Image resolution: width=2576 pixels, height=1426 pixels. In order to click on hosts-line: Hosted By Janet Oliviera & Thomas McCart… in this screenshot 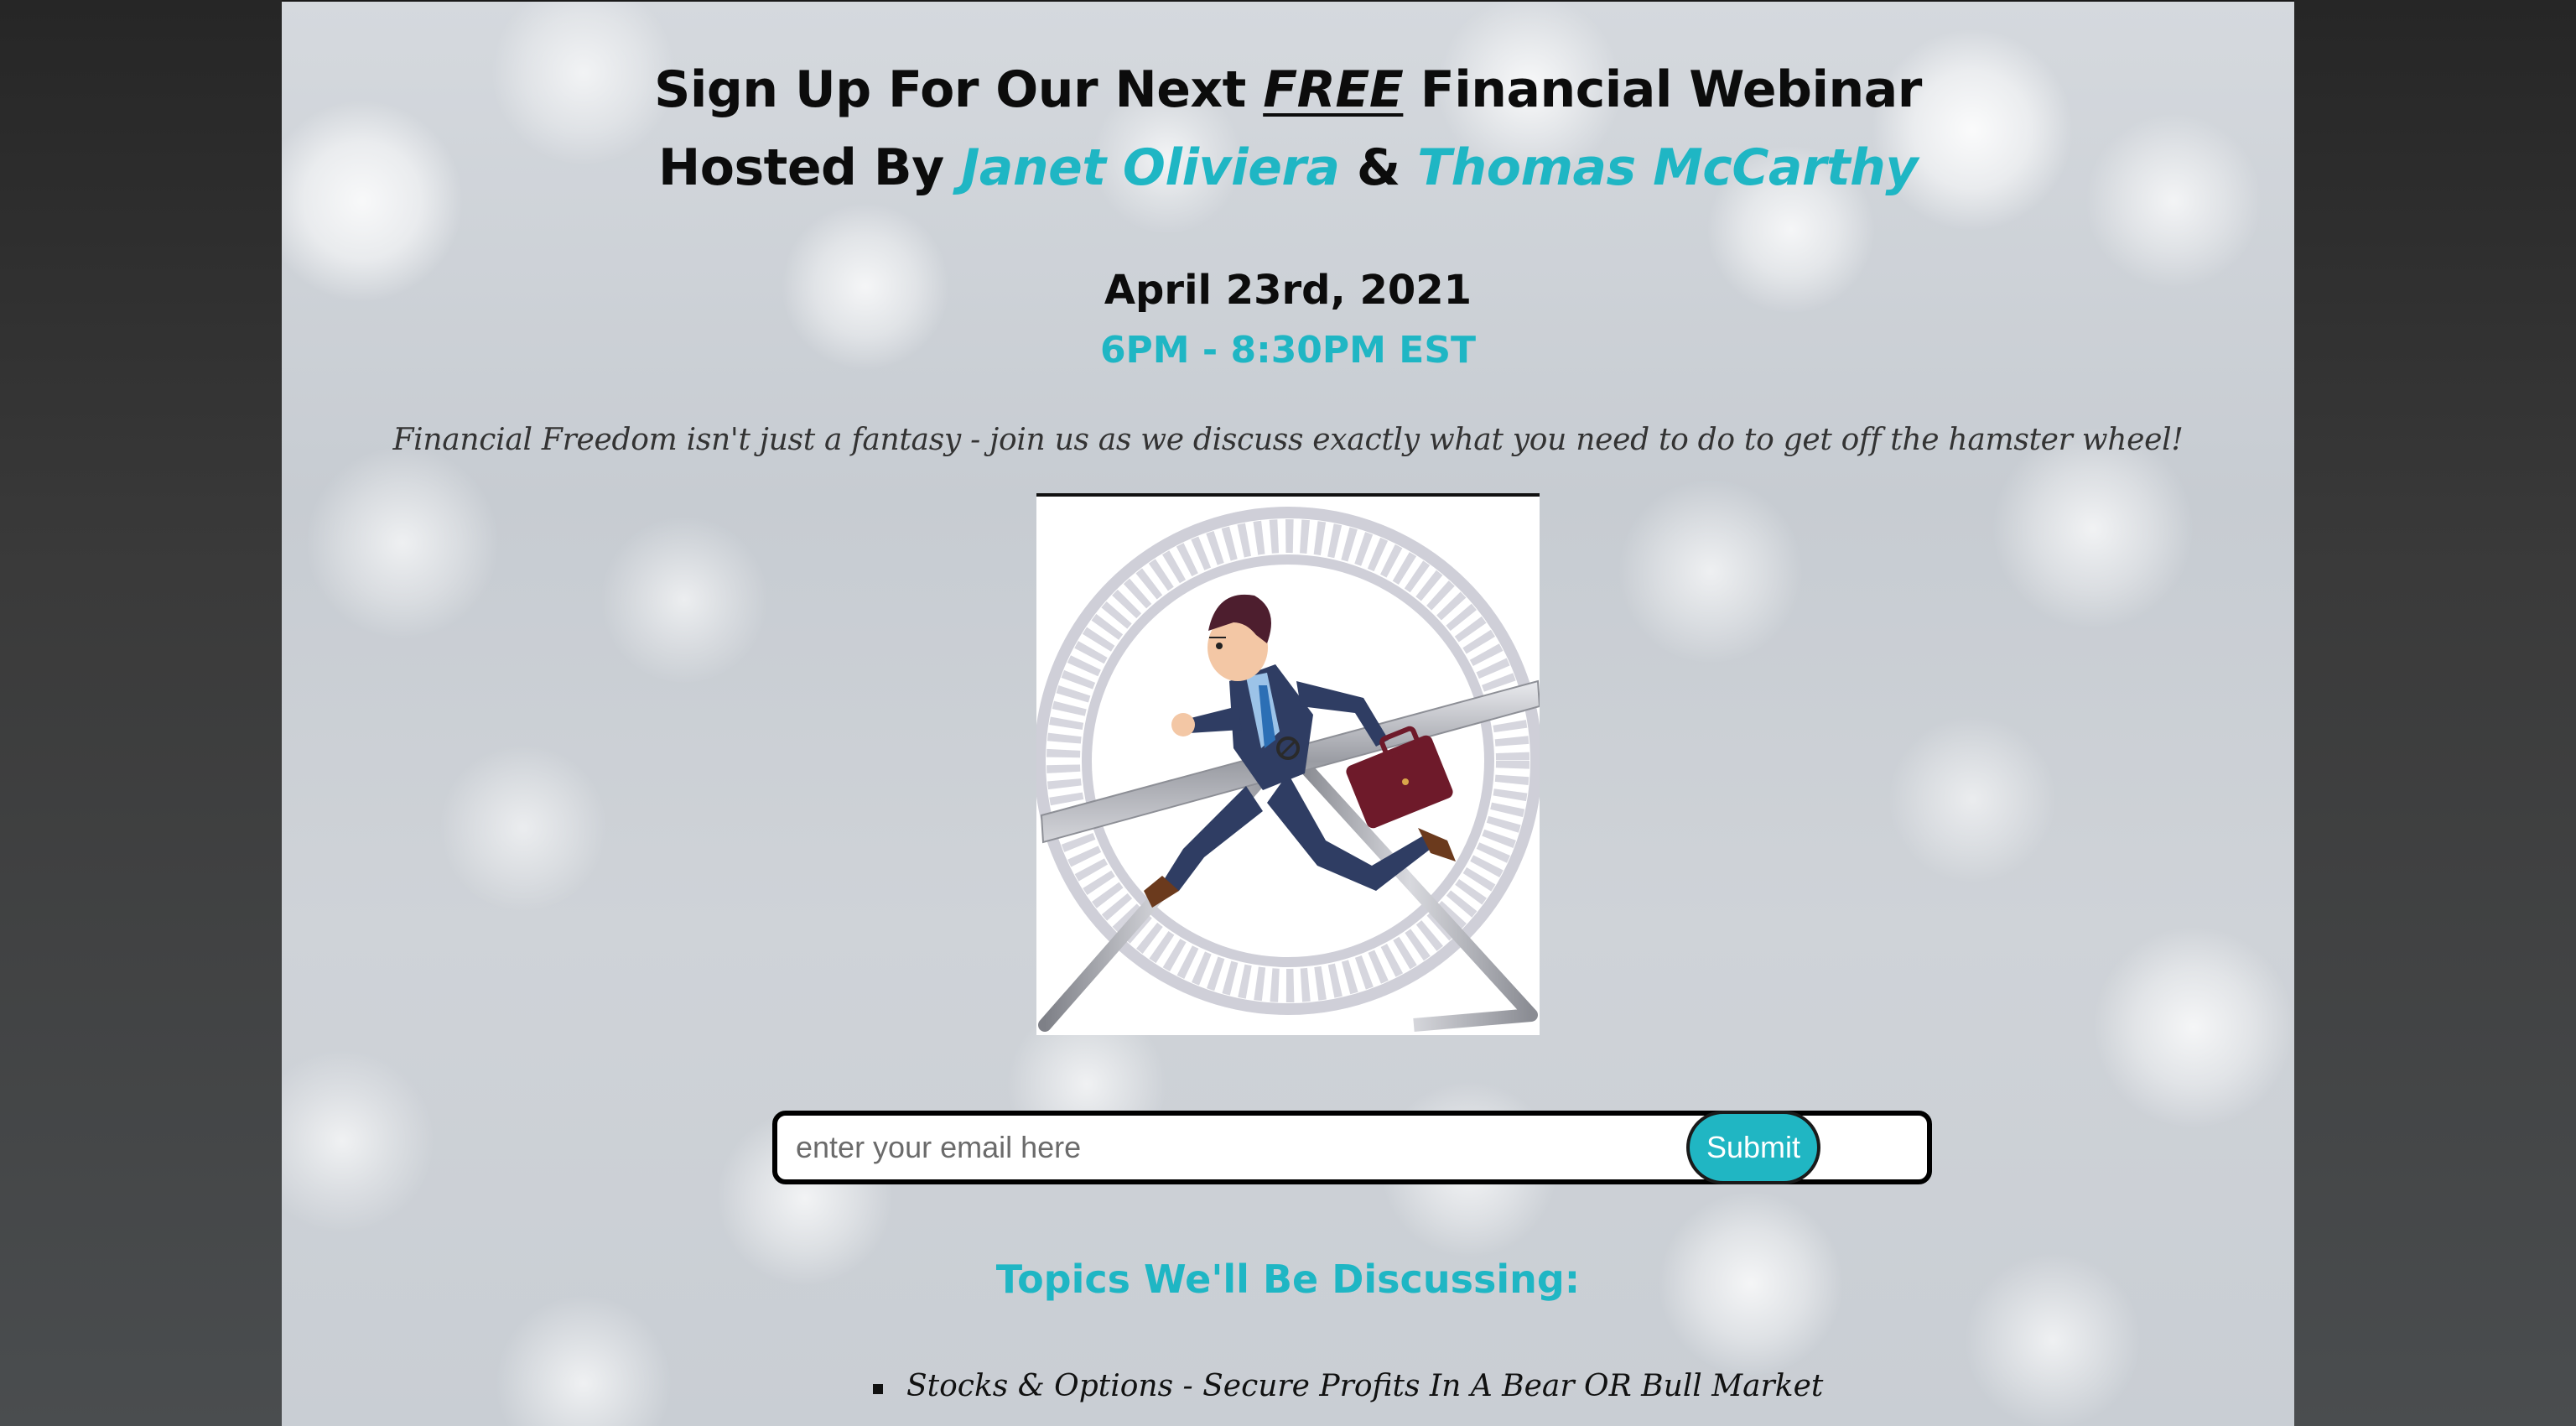, I will do `click(1288, 167)`.